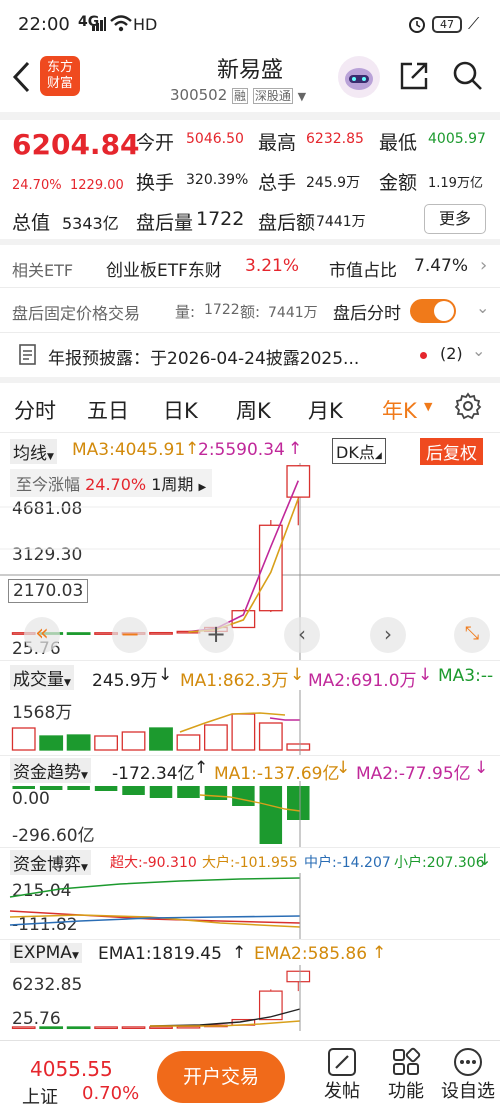 The height and width of the screenshot is (1112, 500). Describe the element at coordinates (250, 266) in the screenshot. I see `etf-row: 相关ETF 创业板ETF东财 3.21% 市值占比 7.47% ›` at that location.